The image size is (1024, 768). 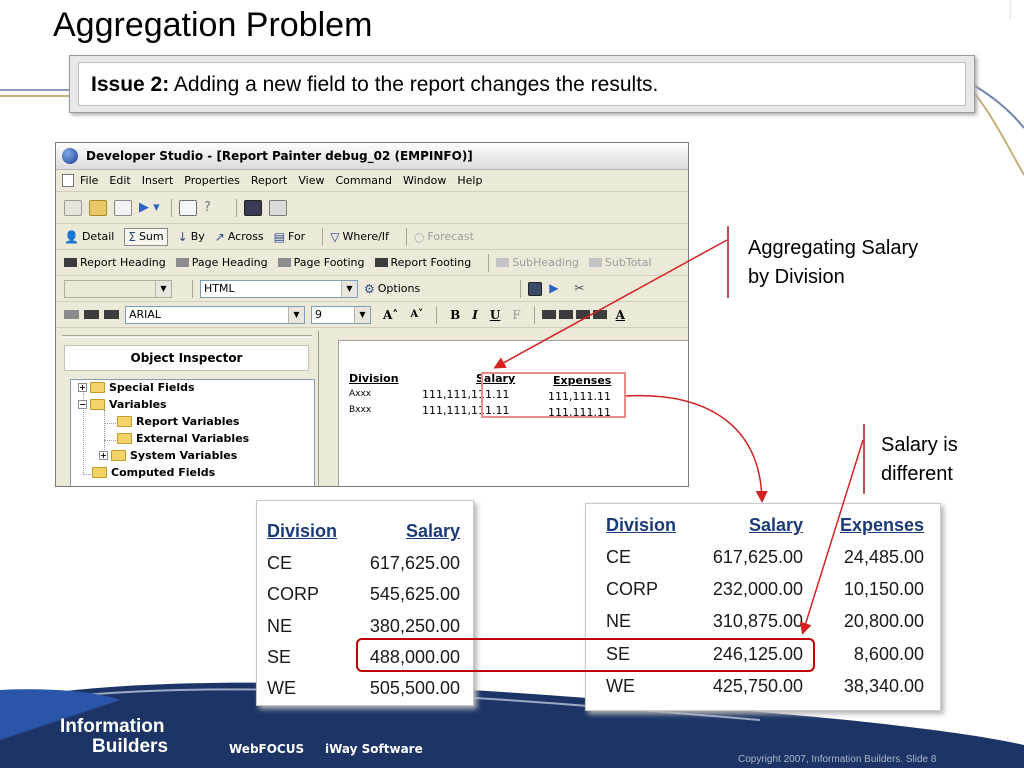 I want to click on arrow-to-results, so click(x=696, y=448).